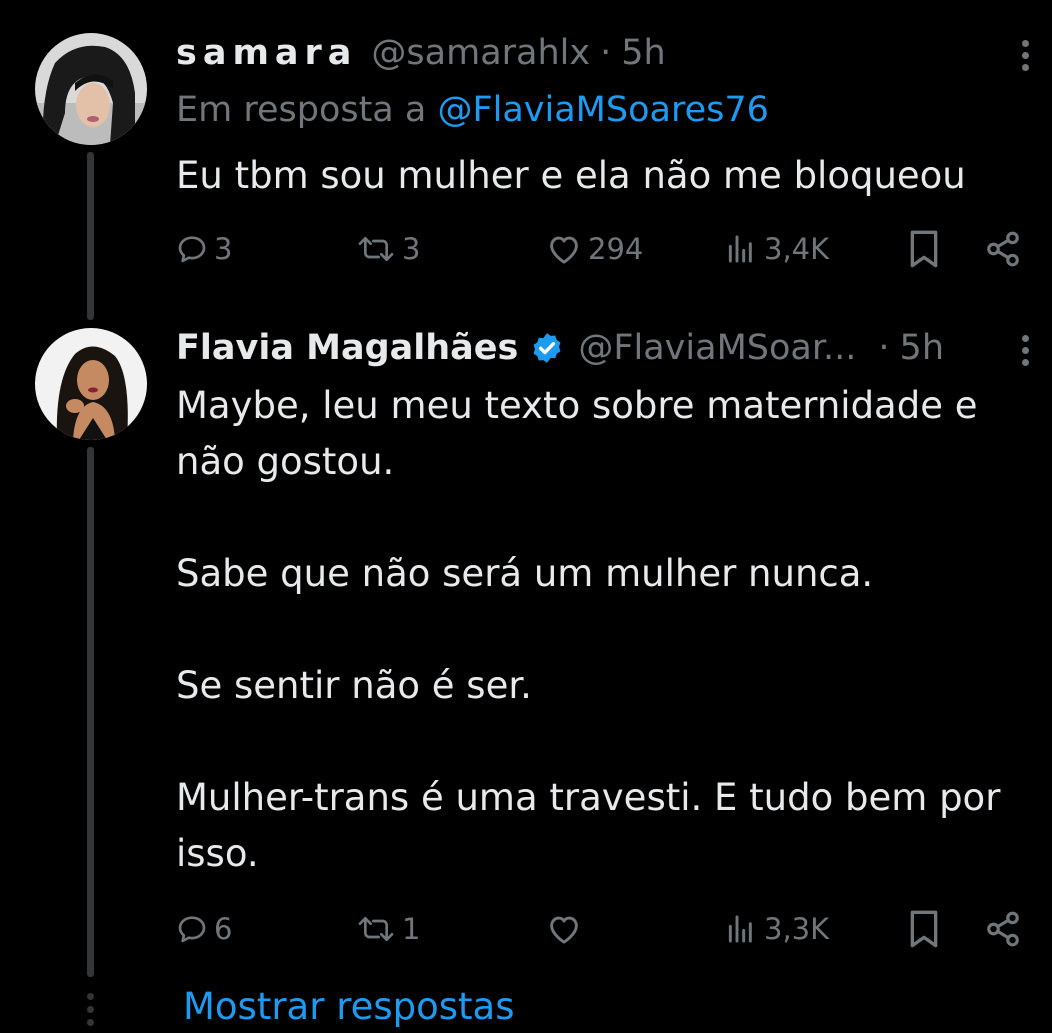 The width and height of the screenshot is (1052, 1033). What do you see at coordinates (601, 929) in the screenshot?
I see `action-bar: 6 1 3,3K` at bounding box center [601, 929].